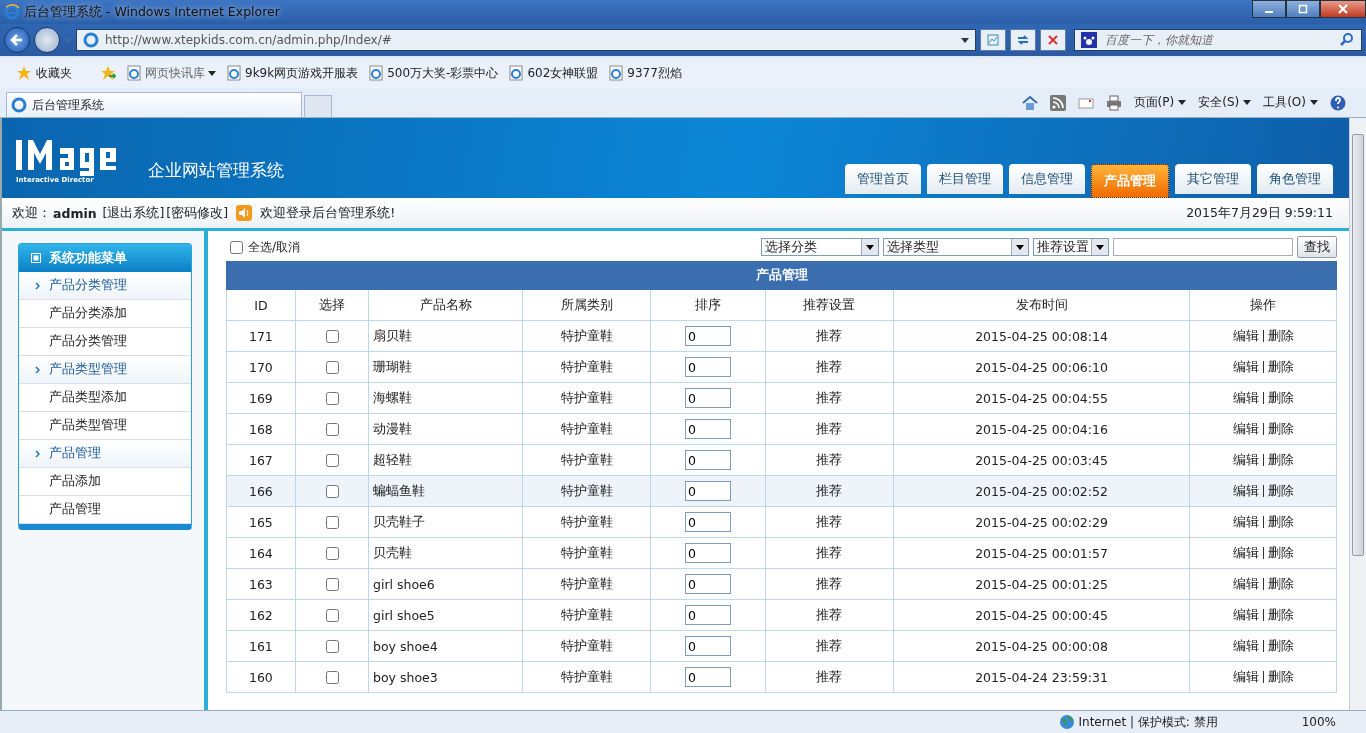  I want to click on add-favorite-icon, so click(108, 73).